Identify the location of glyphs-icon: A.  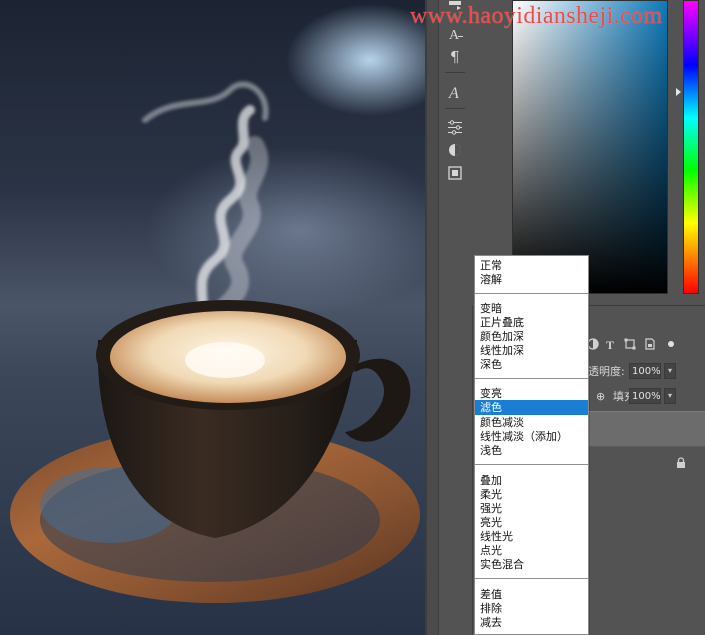
(455, 92).